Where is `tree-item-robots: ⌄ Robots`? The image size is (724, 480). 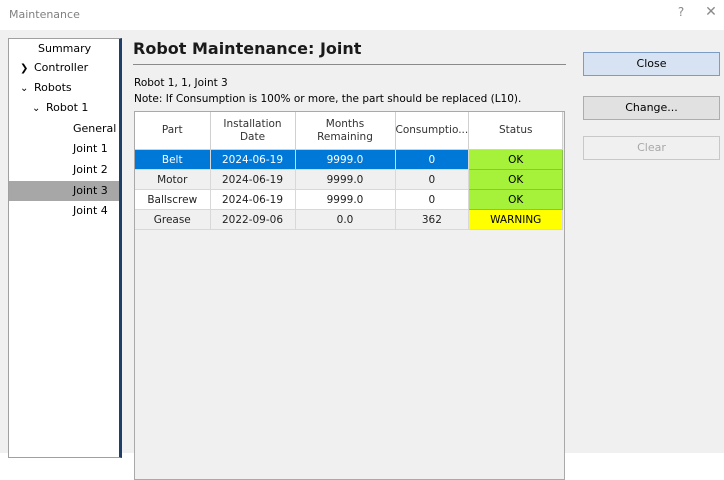
tree-item-robots: ⌄ Robots is located at coordinates (64, 88).